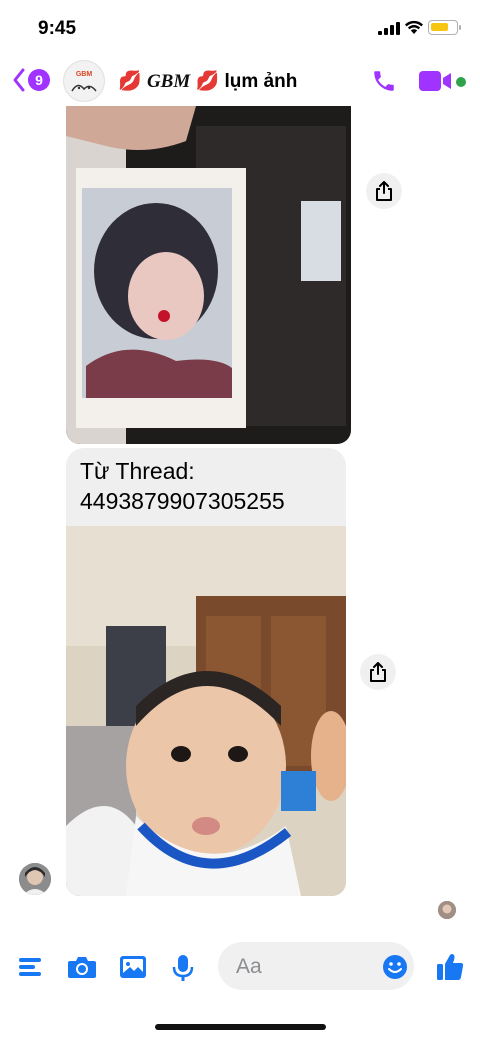 This screenshot has width=480, height=1039. What do you see at coordinates (137, 471) in the screenshot?
I see `thread-label: Từ Thread:` at bounding box center [137, 471].